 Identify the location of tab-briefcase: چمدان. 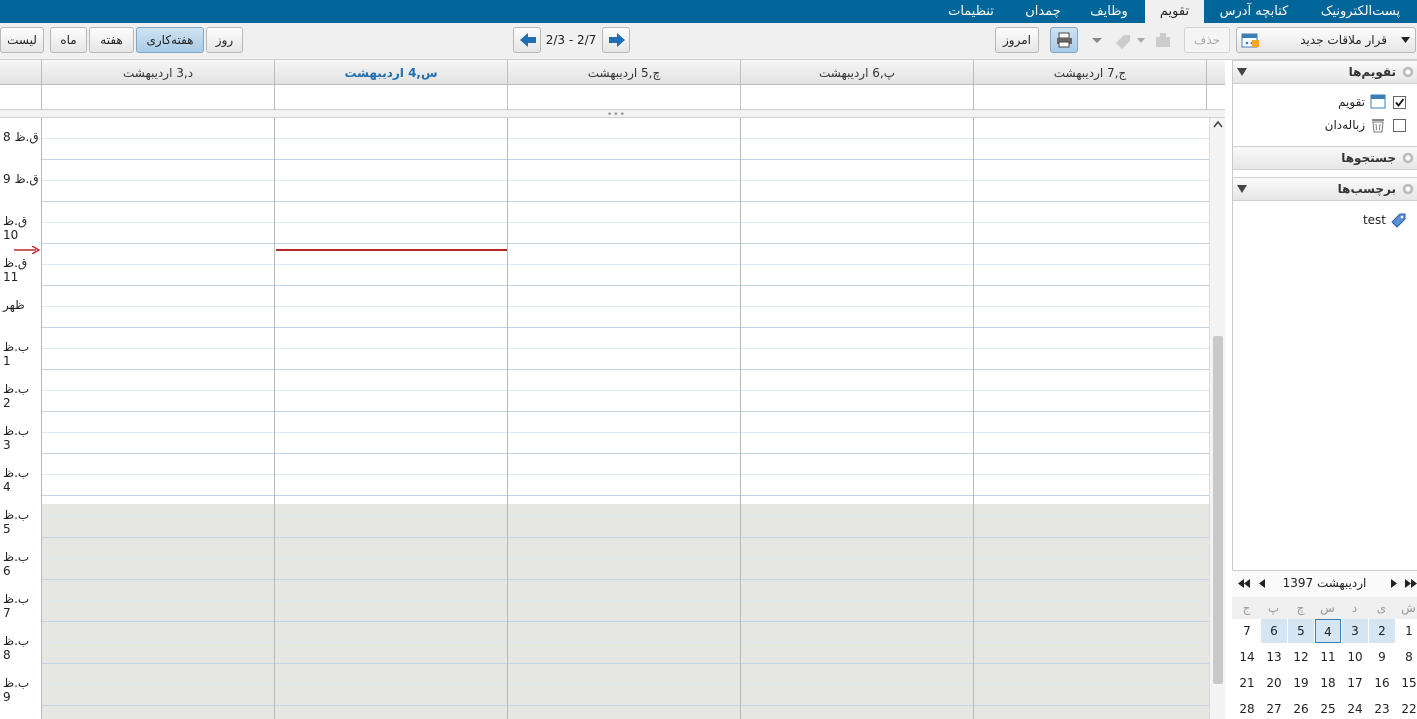
(1043, 11).